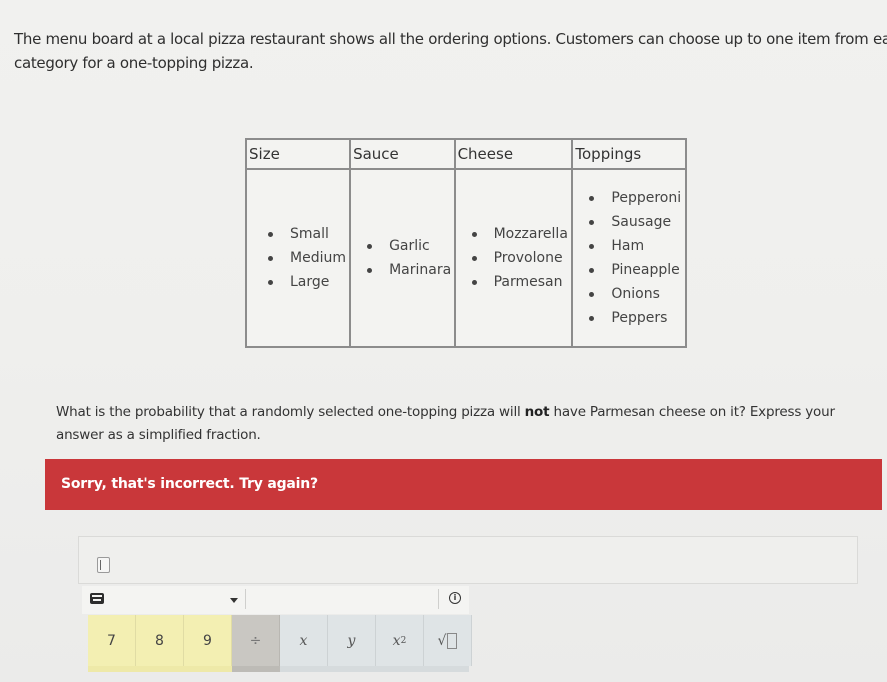  I want to click on list-item: Onions, so click(637, 294).